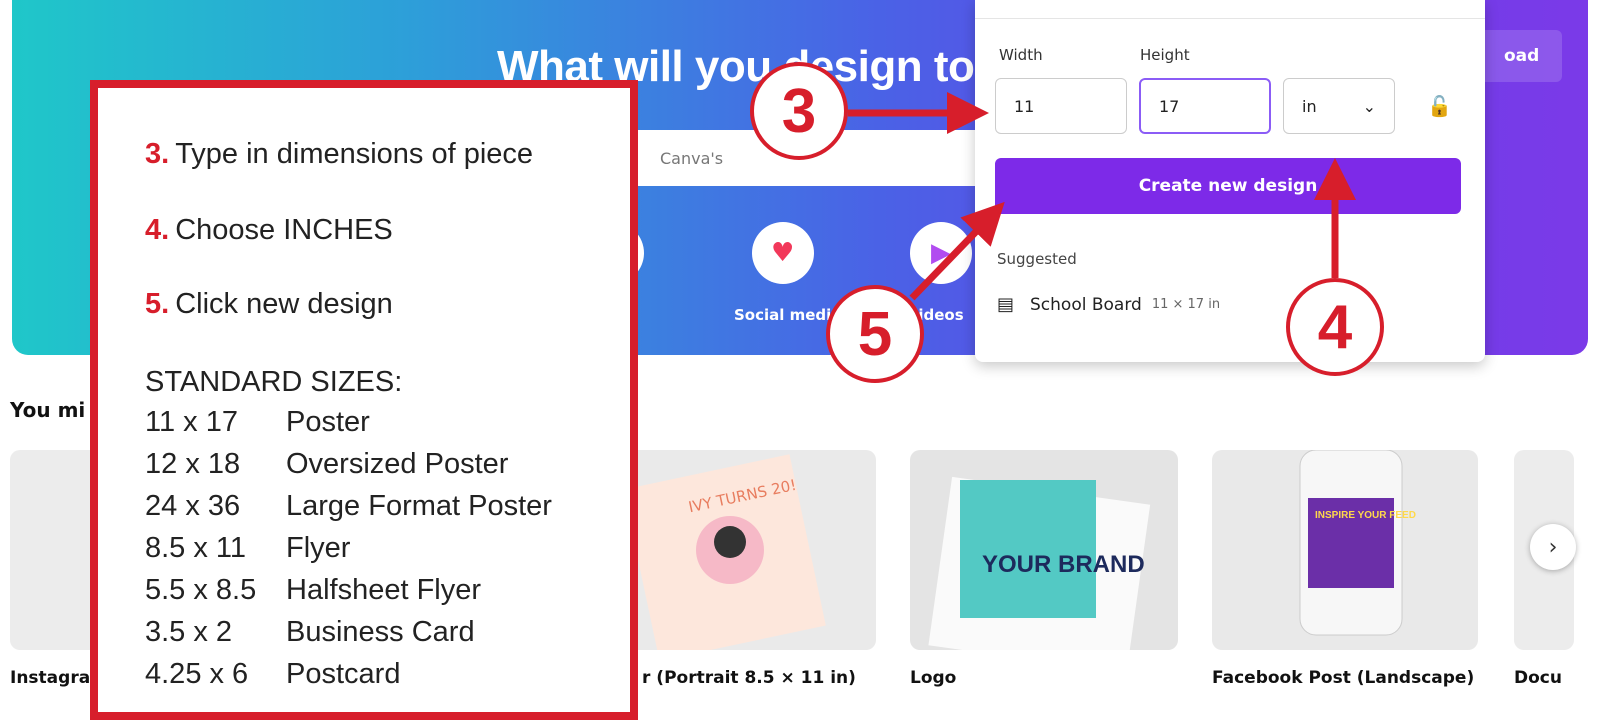  What do you see at coordinates (875, 334) in the screenshot?
I see `step-badge-5: 5` at bounding box center [875, 334].